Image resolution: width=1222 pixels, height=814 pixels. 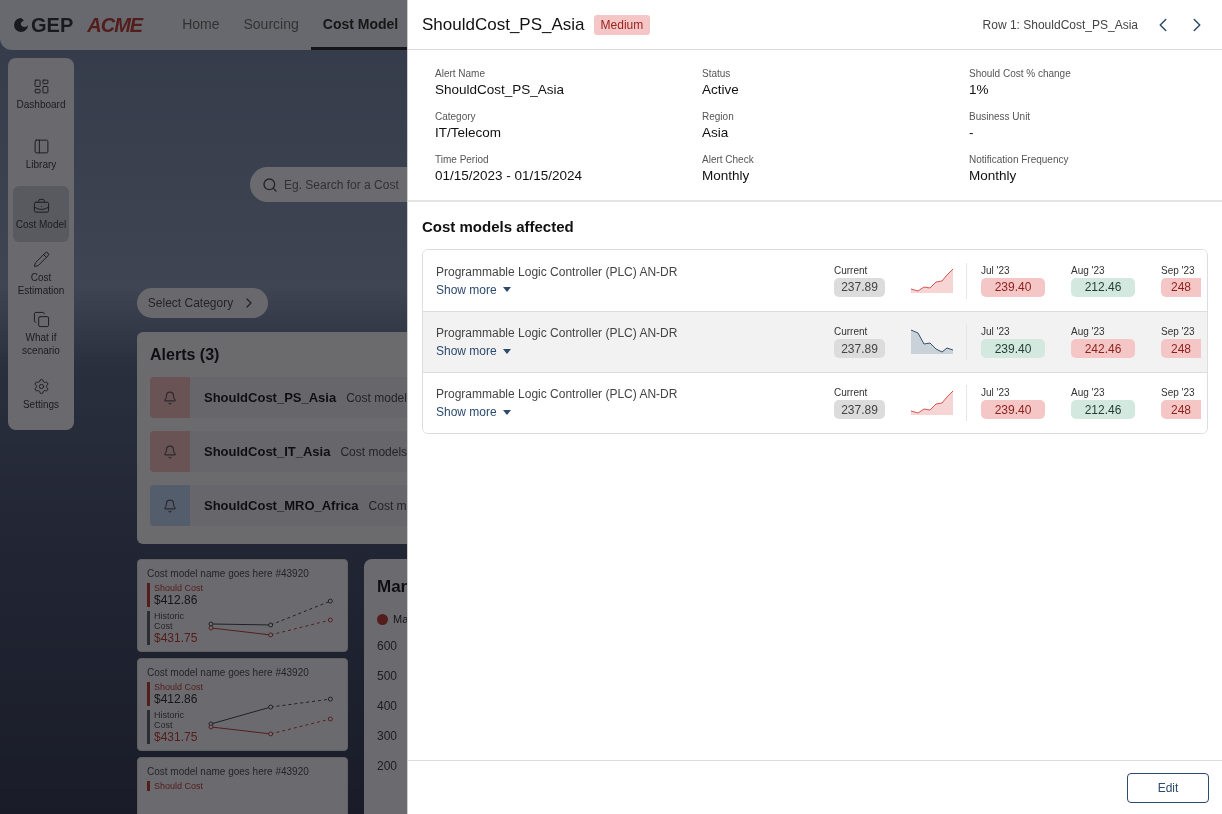 I want to click on sidebar-item: Cost Model, so click(x=41, y=214).